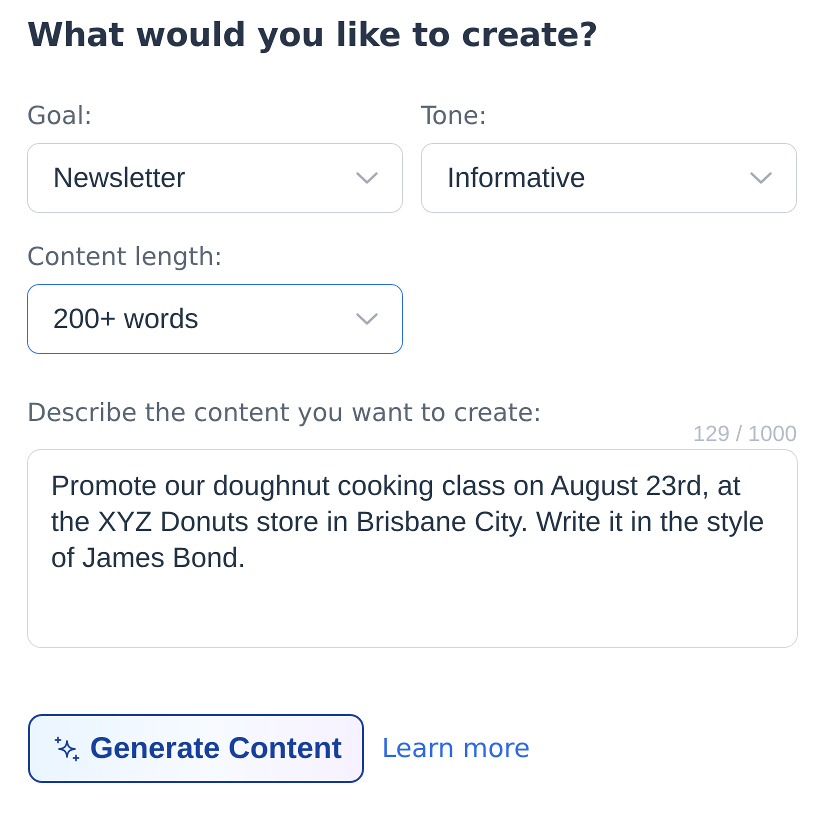  Describe the element at coordinates (609, 178) in the screenshot. I see `dropdown-select: Informative` at that location.